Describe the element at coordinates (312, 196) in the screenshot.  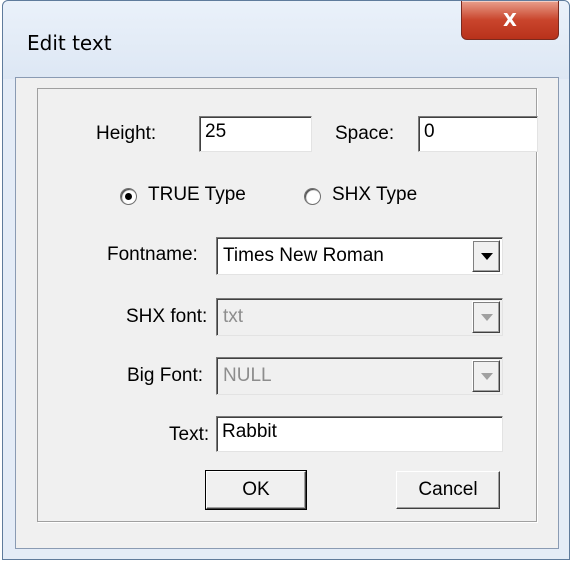
I see `radio-shx-type` at that location.